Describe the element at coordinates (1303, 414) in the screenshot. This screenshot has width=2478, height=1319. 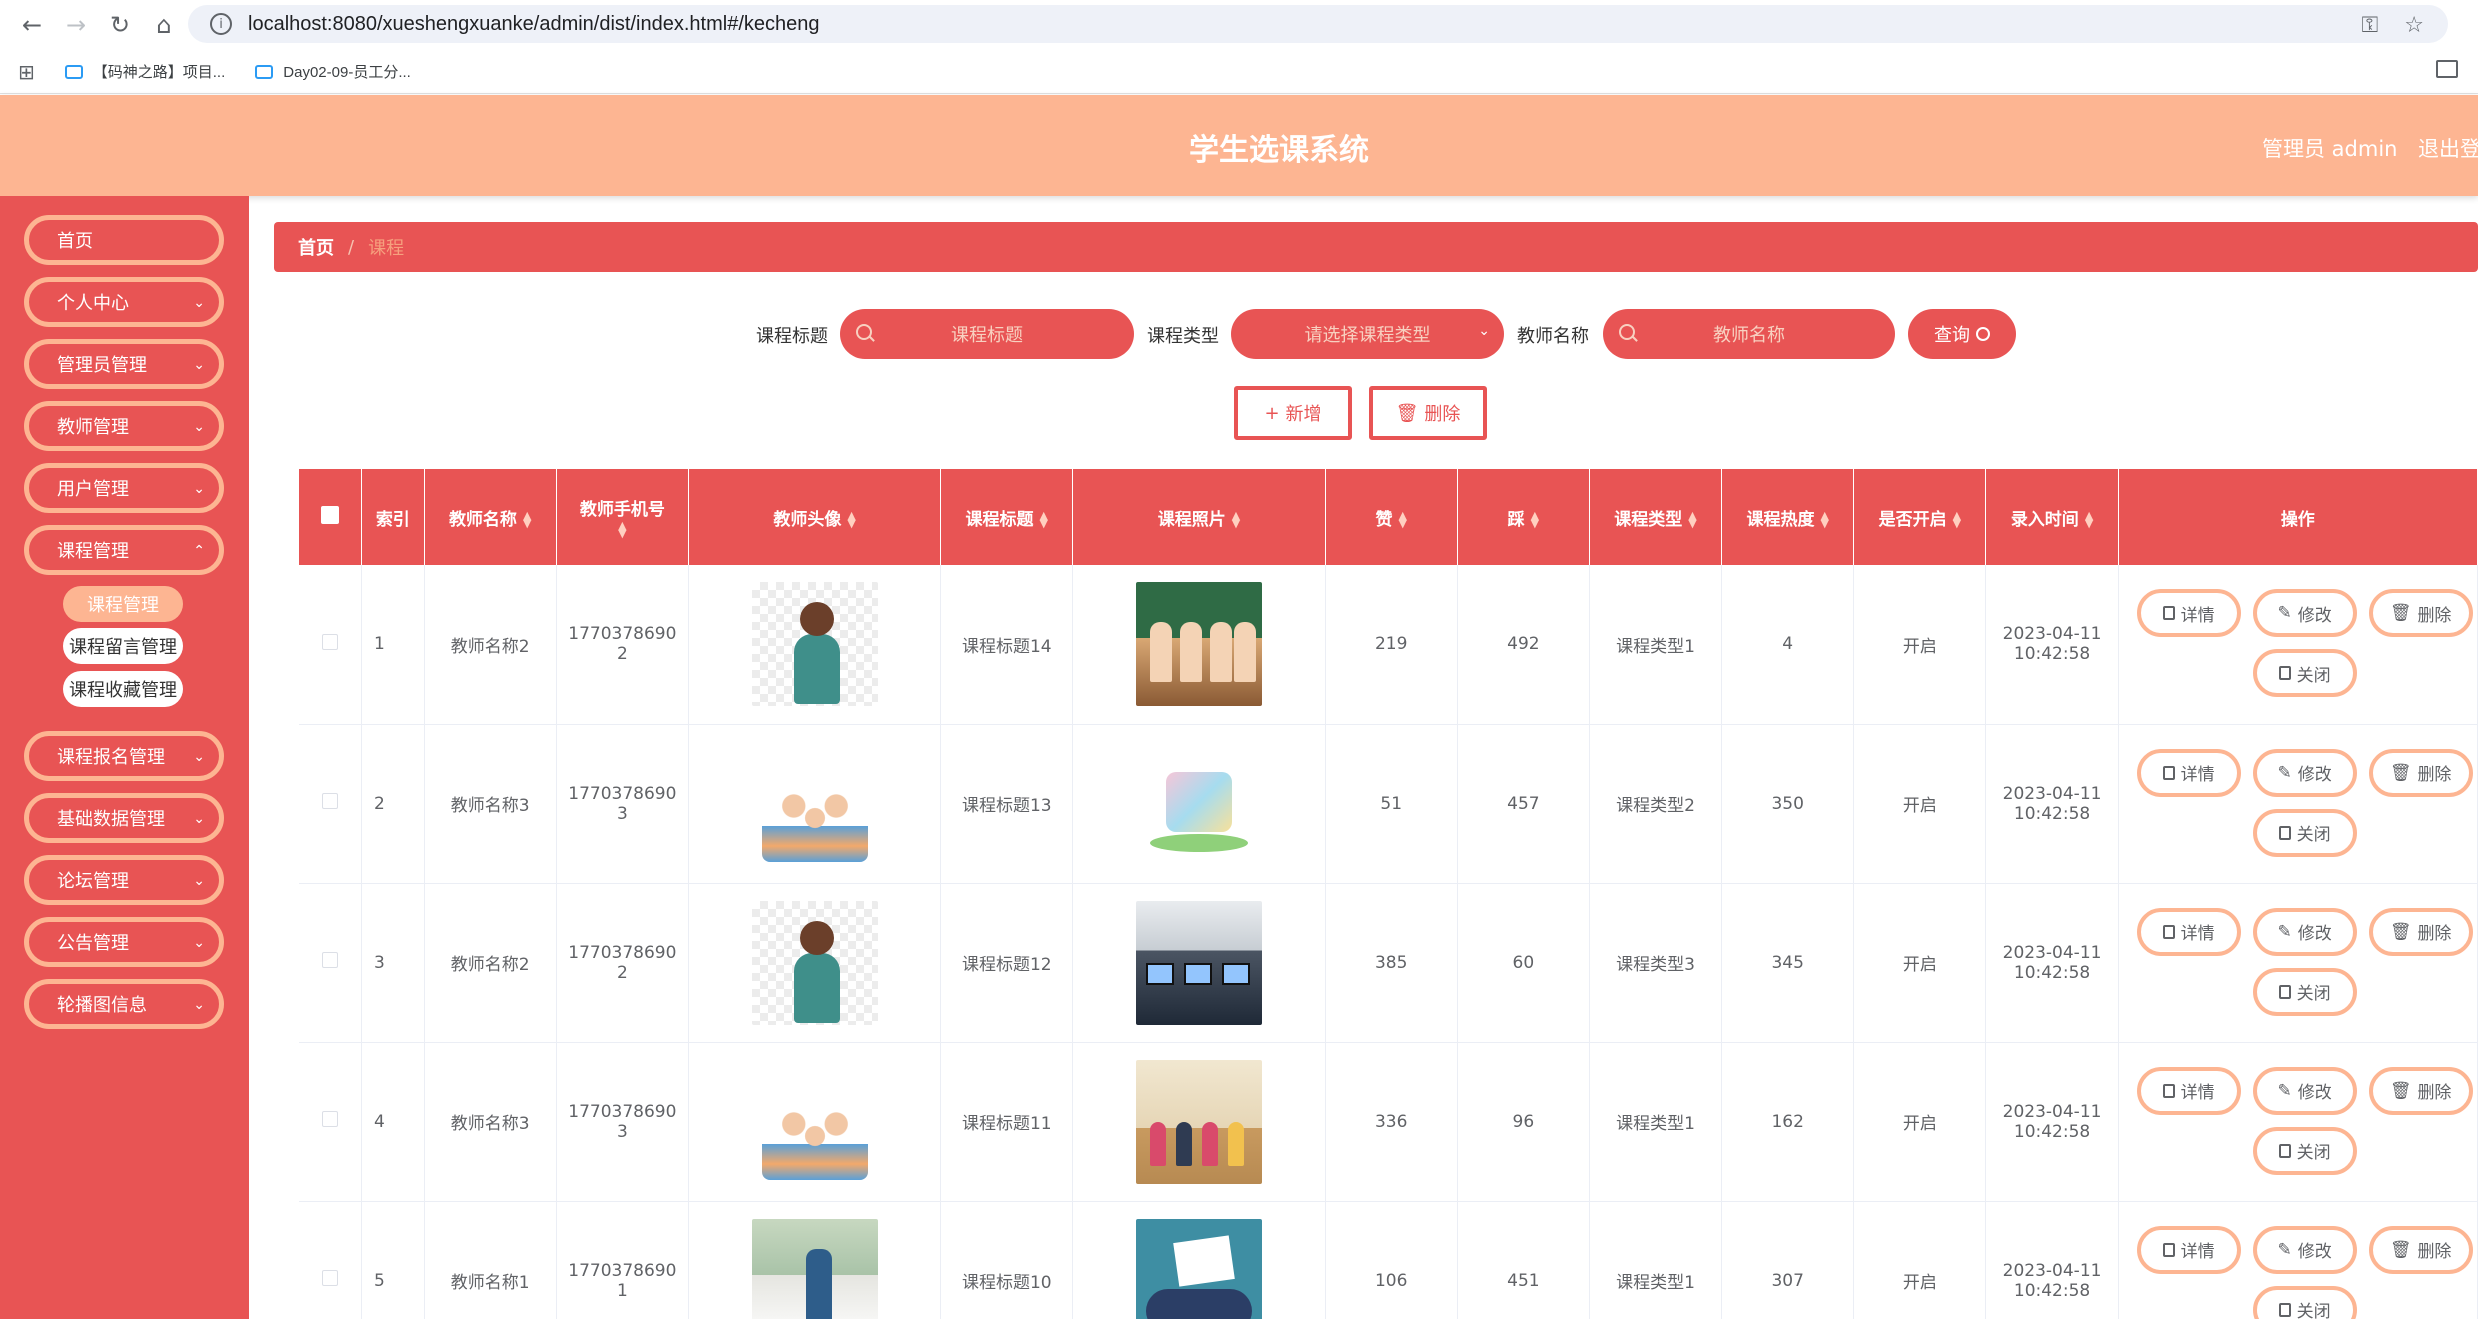
I see `add-button-label: 新增` at that location.